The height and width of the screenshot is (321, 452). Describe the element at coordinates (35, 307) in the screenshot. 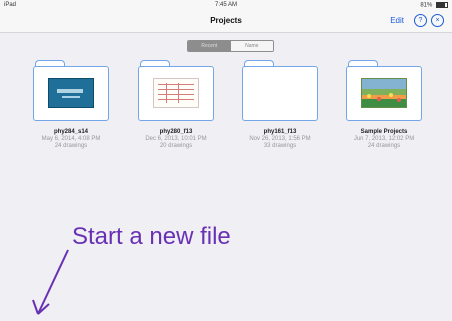

I see `arrowhead-left` at that location.